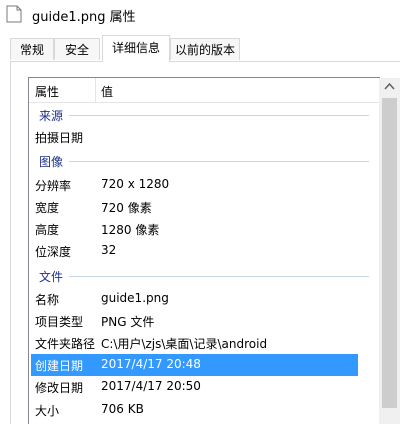 Image resolution: width=400 pixels, height=424 pixels. Describe the element at coordinates (84, 17) in the screenshot. I see `window-title: guide1.png 属性` at that location.